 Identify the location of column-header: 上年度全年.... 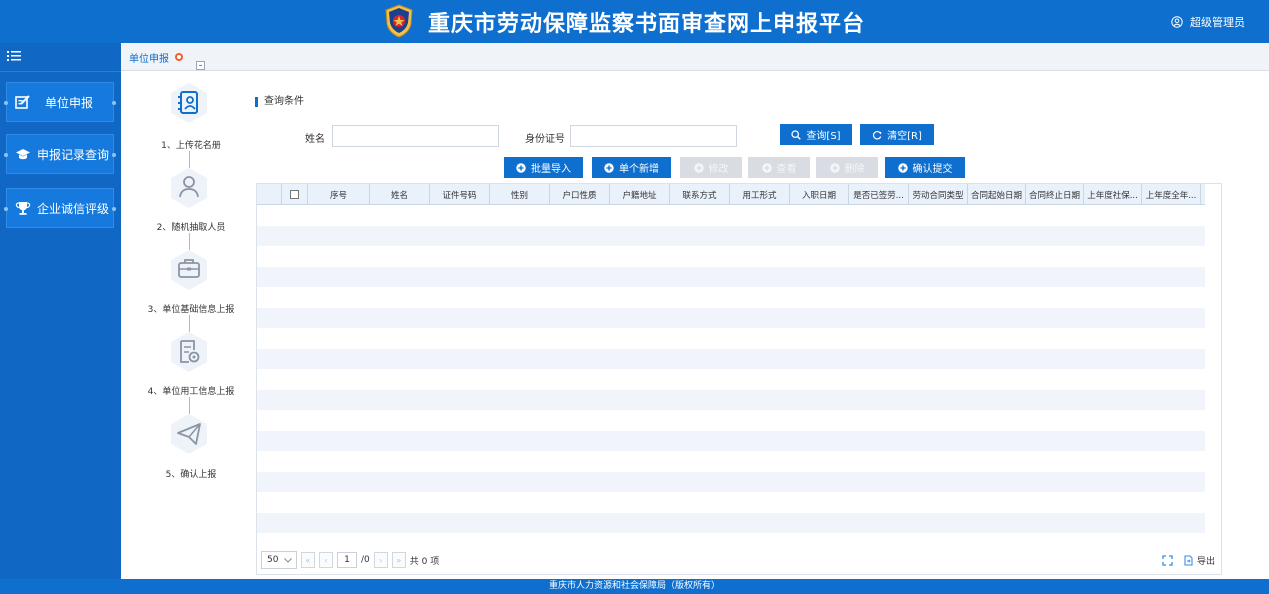
(1171, 194).